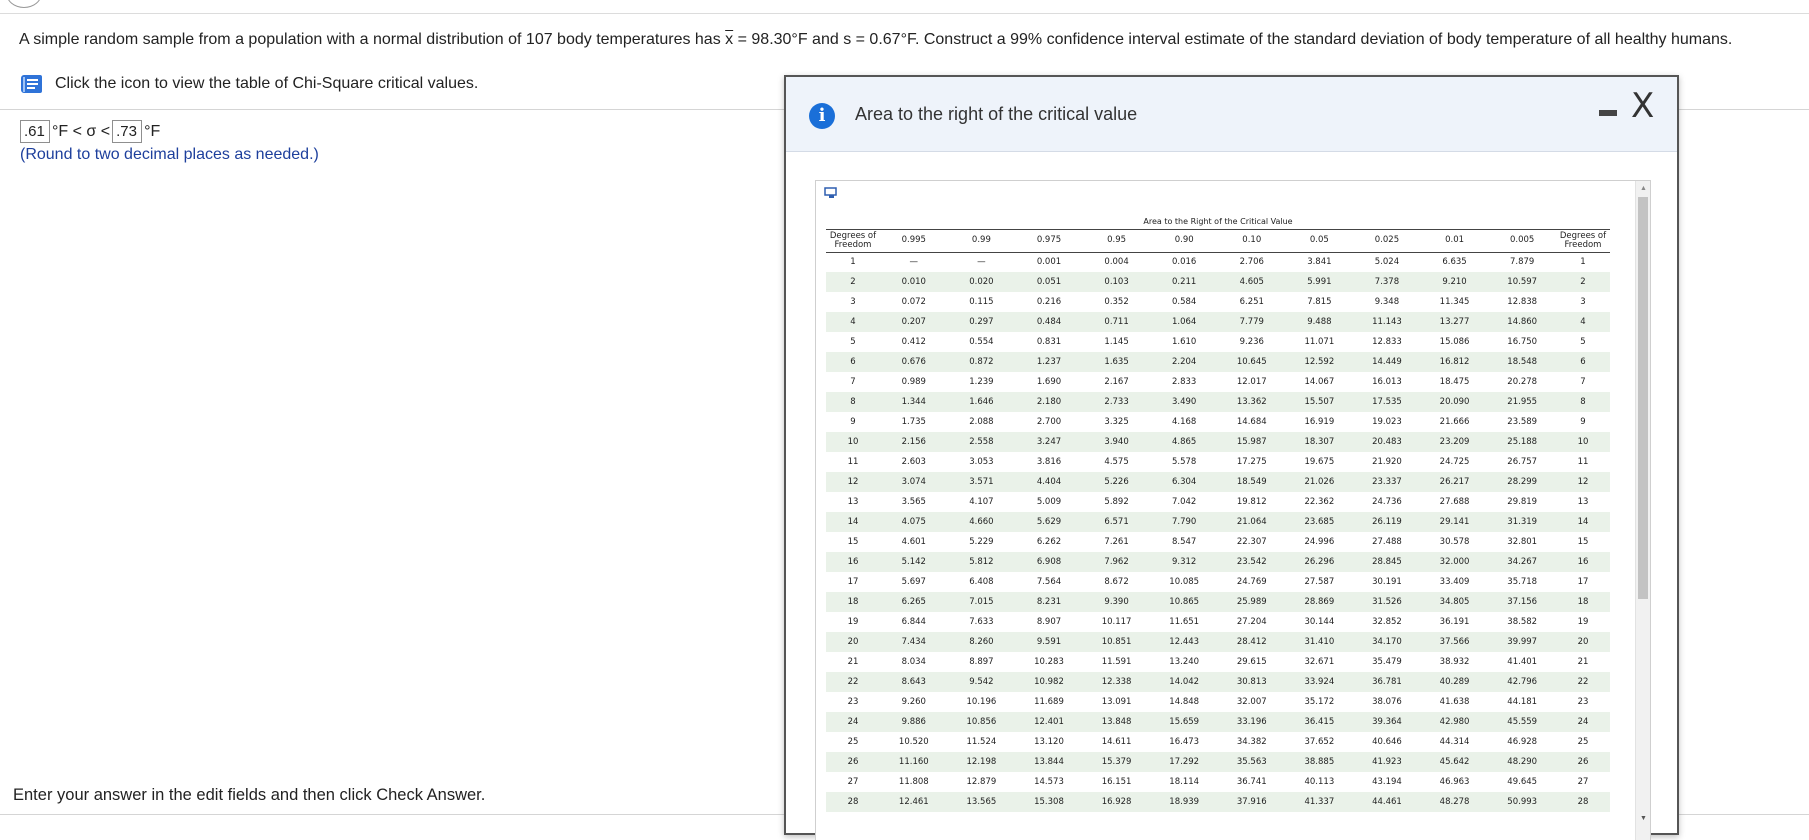  What do you see at coordinates (1387, 582) in the screenshot?
I see `critical-value-cell: 30.191` at bounding box center [1387, 582].